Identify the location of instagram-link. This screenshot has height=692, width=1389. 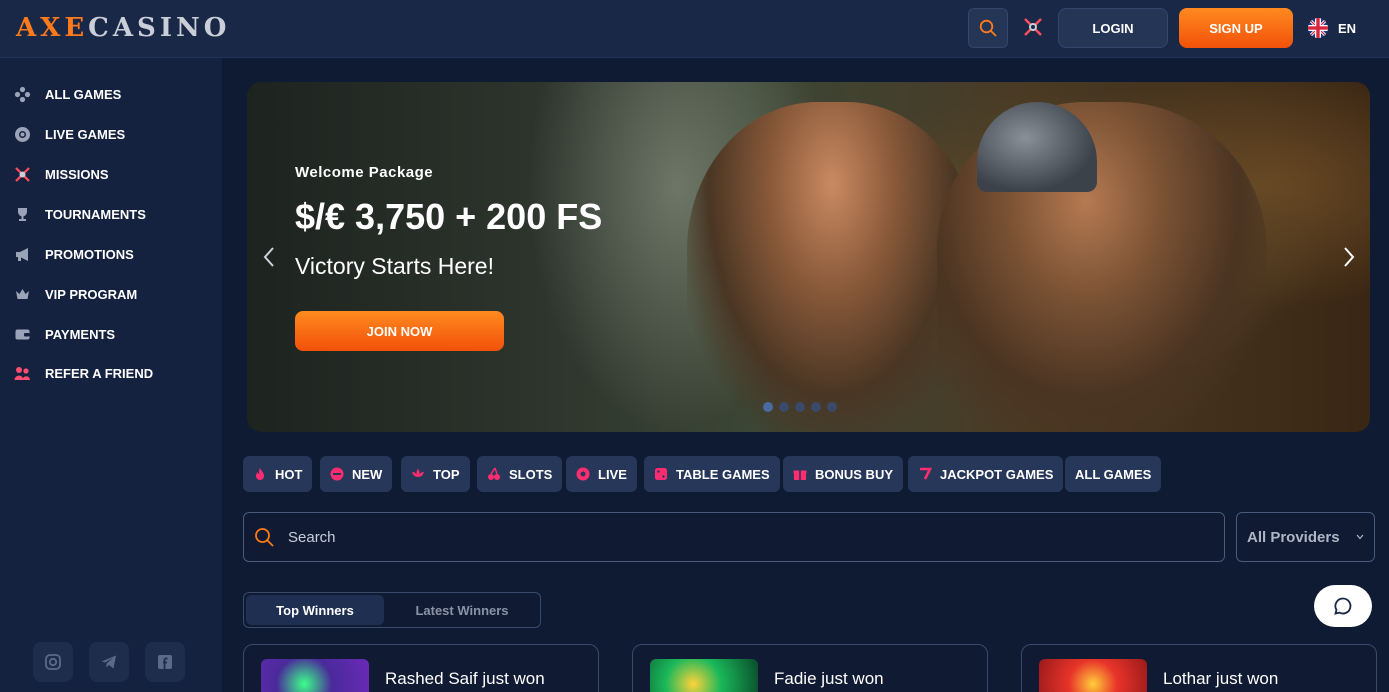
(53, 662).